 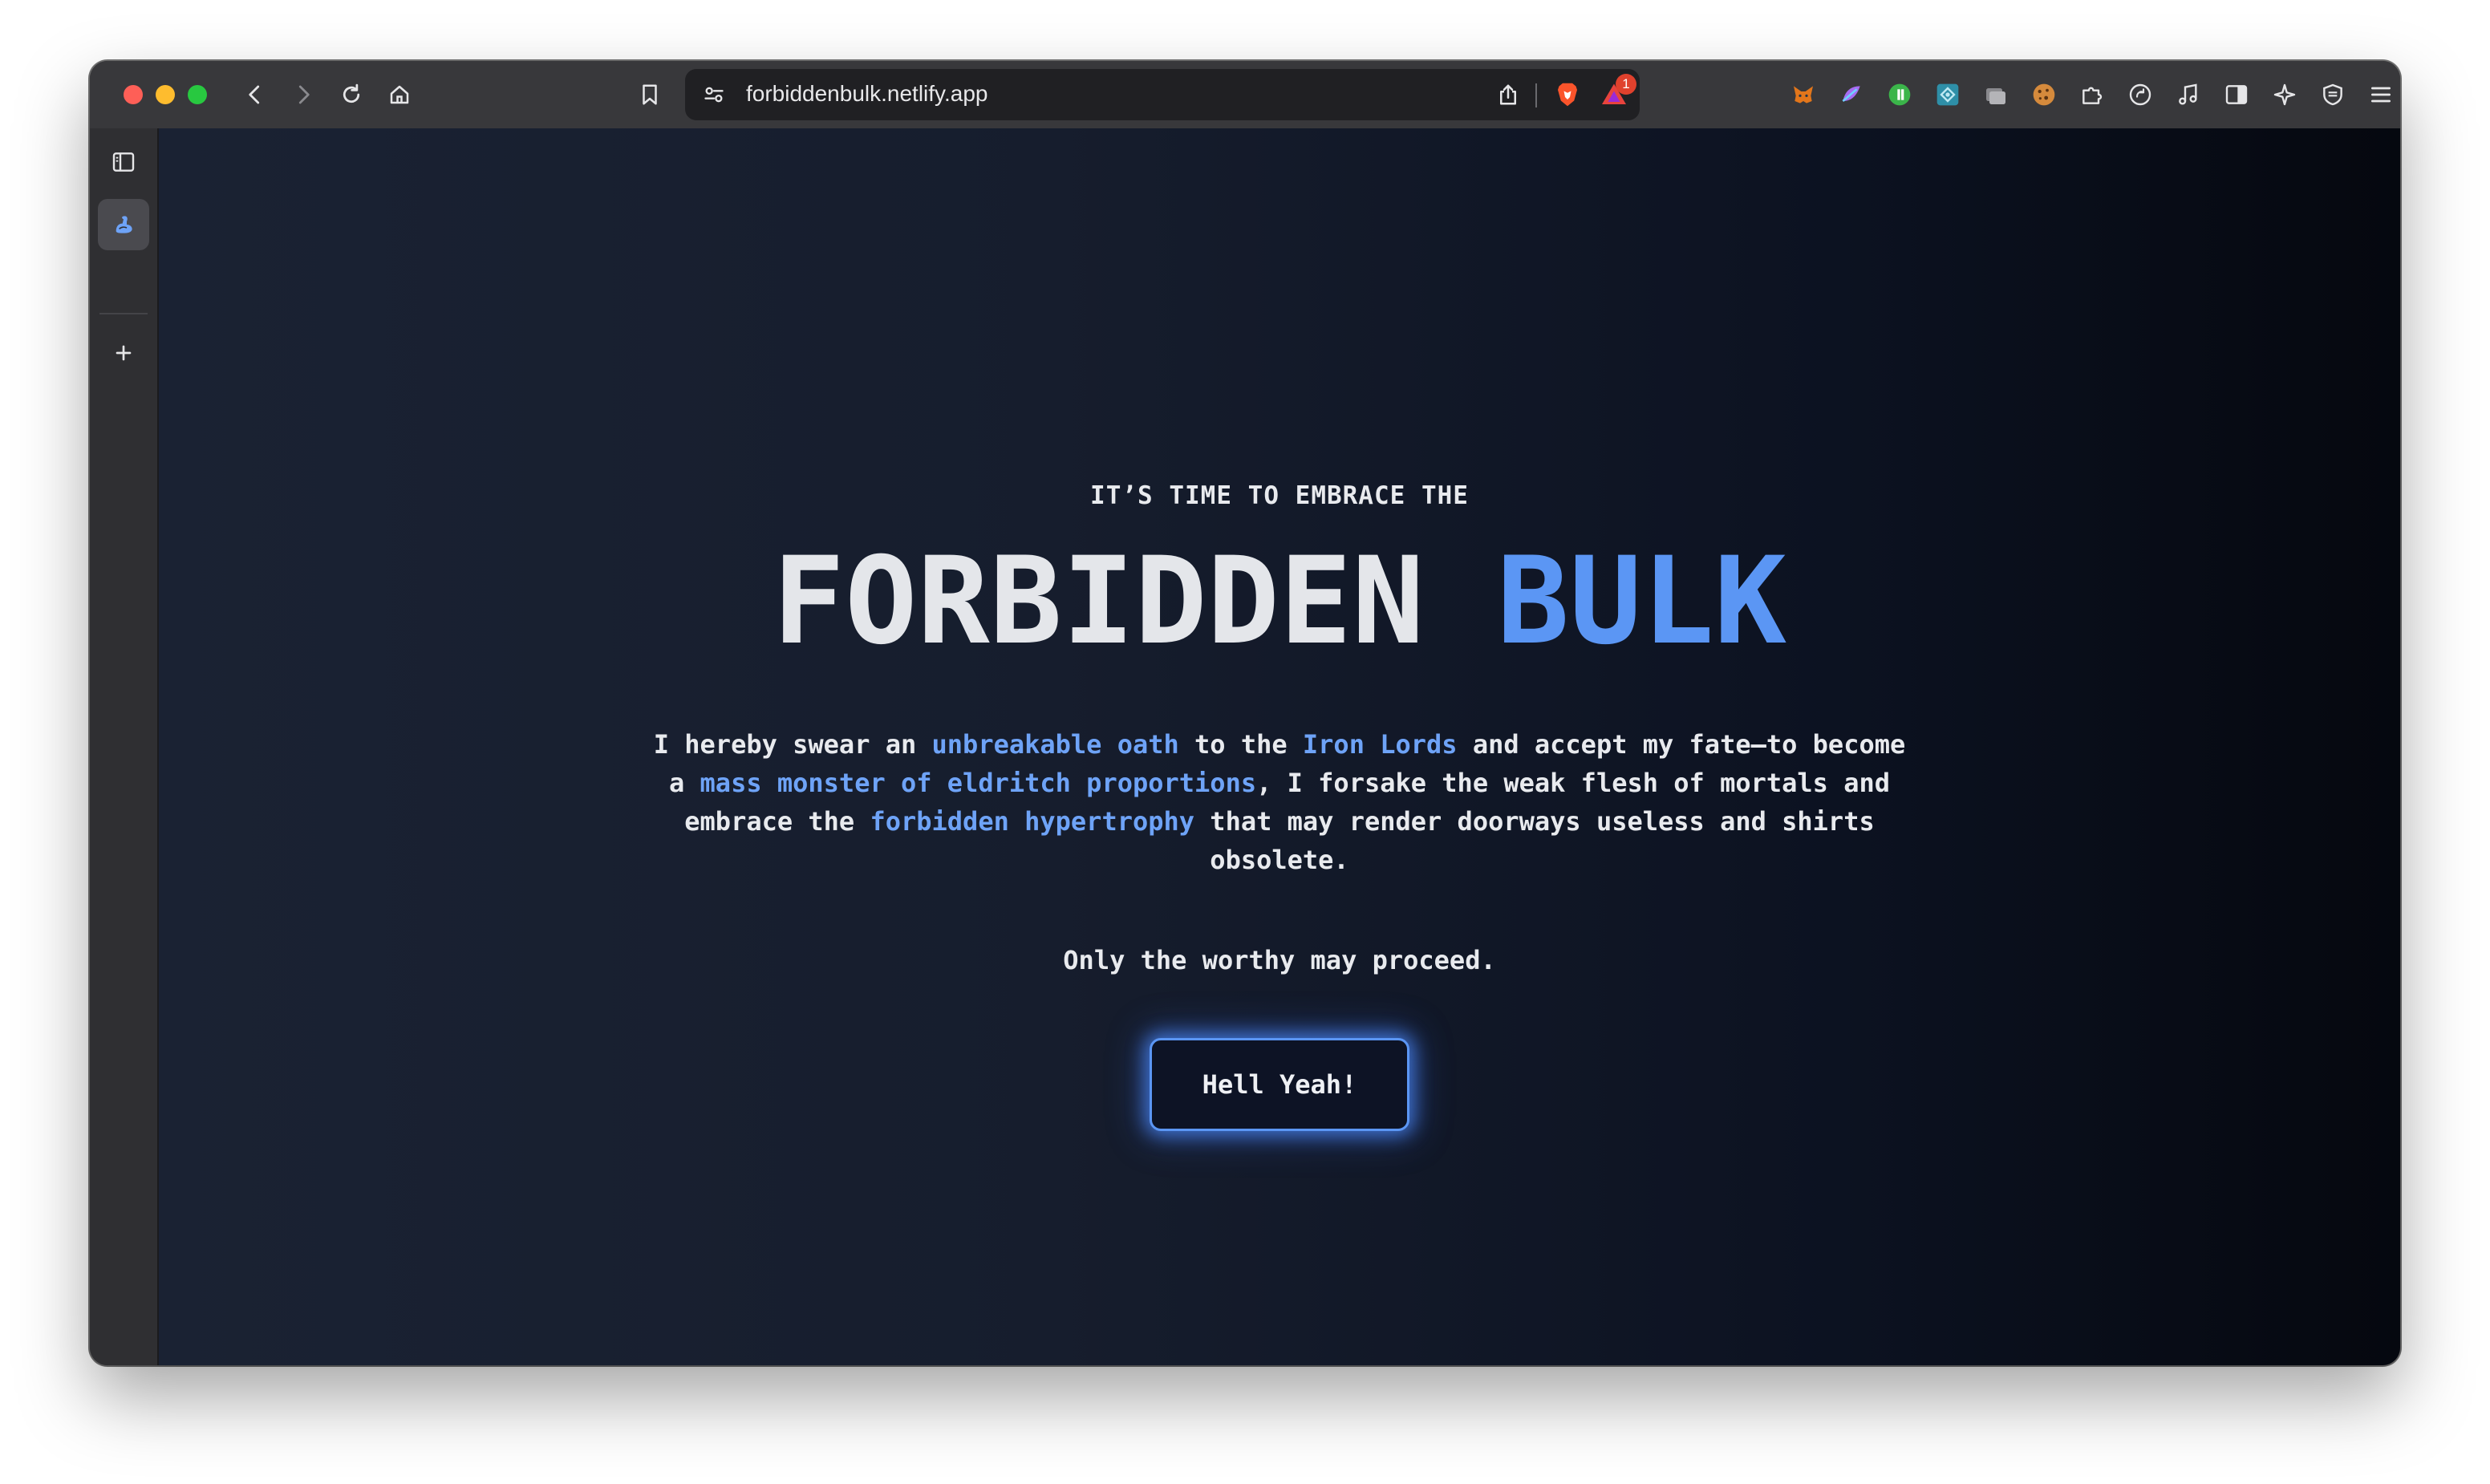 I want to click on url-text: forbiddenbulk.netlify.app, so click(x=866, y=94).